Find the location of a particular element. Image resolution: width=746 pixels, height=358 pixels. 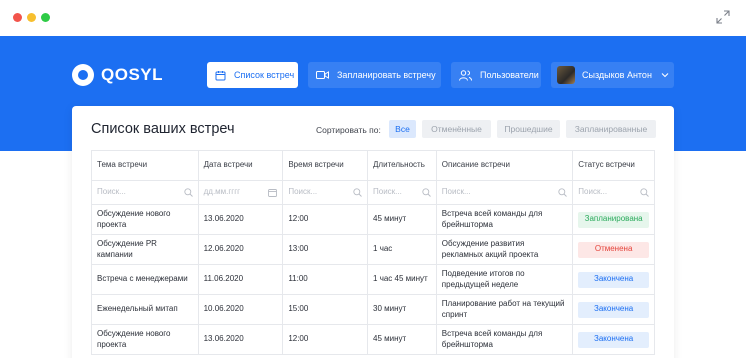

chevron-down-icon is located at coordinates (665, 75).